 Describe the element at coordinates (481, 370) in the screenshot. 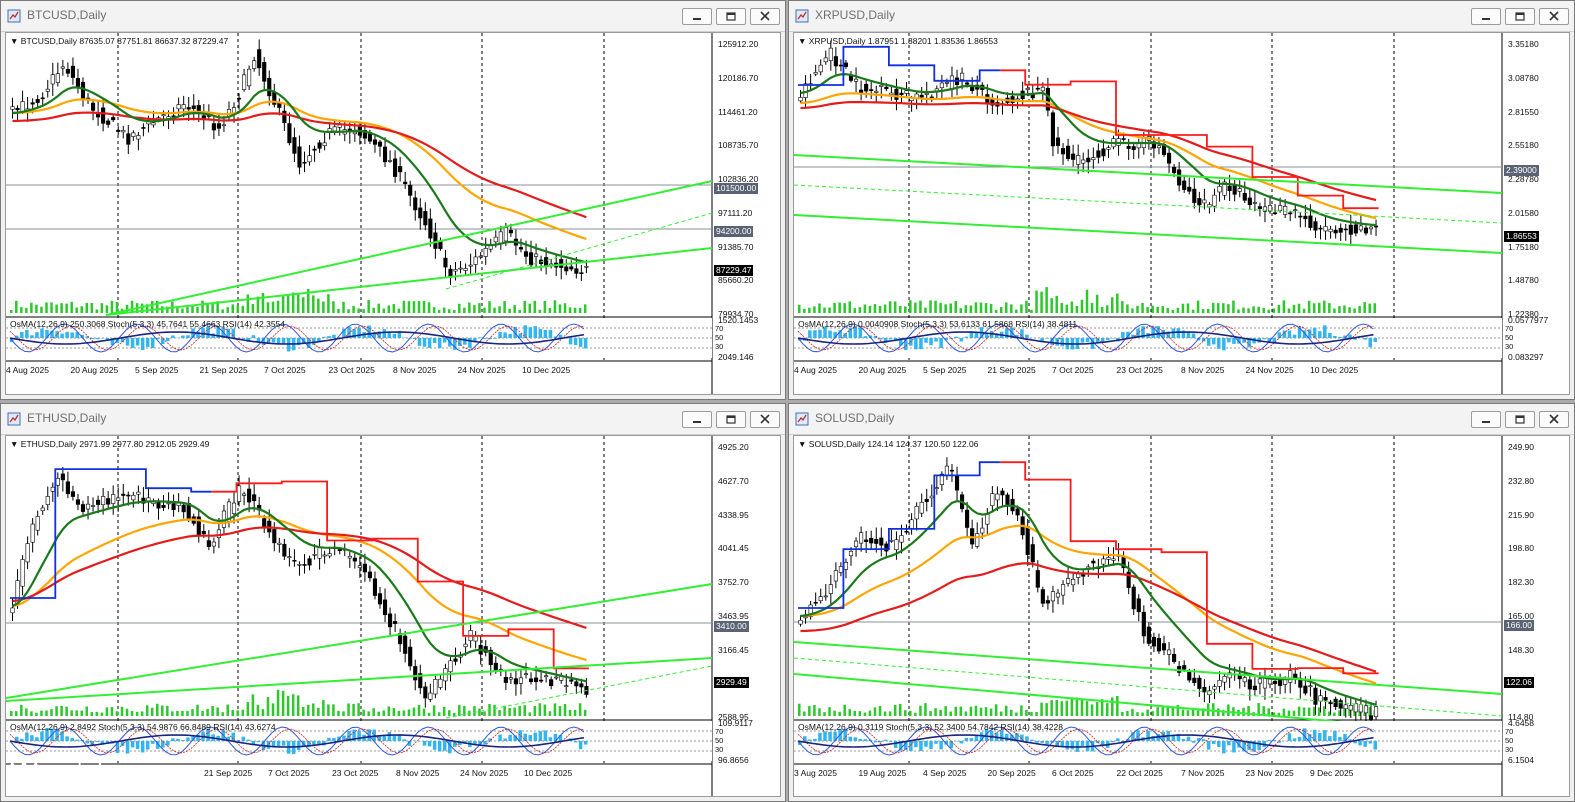

I see `time-axis-label: 24 Nov 2025` at that location.